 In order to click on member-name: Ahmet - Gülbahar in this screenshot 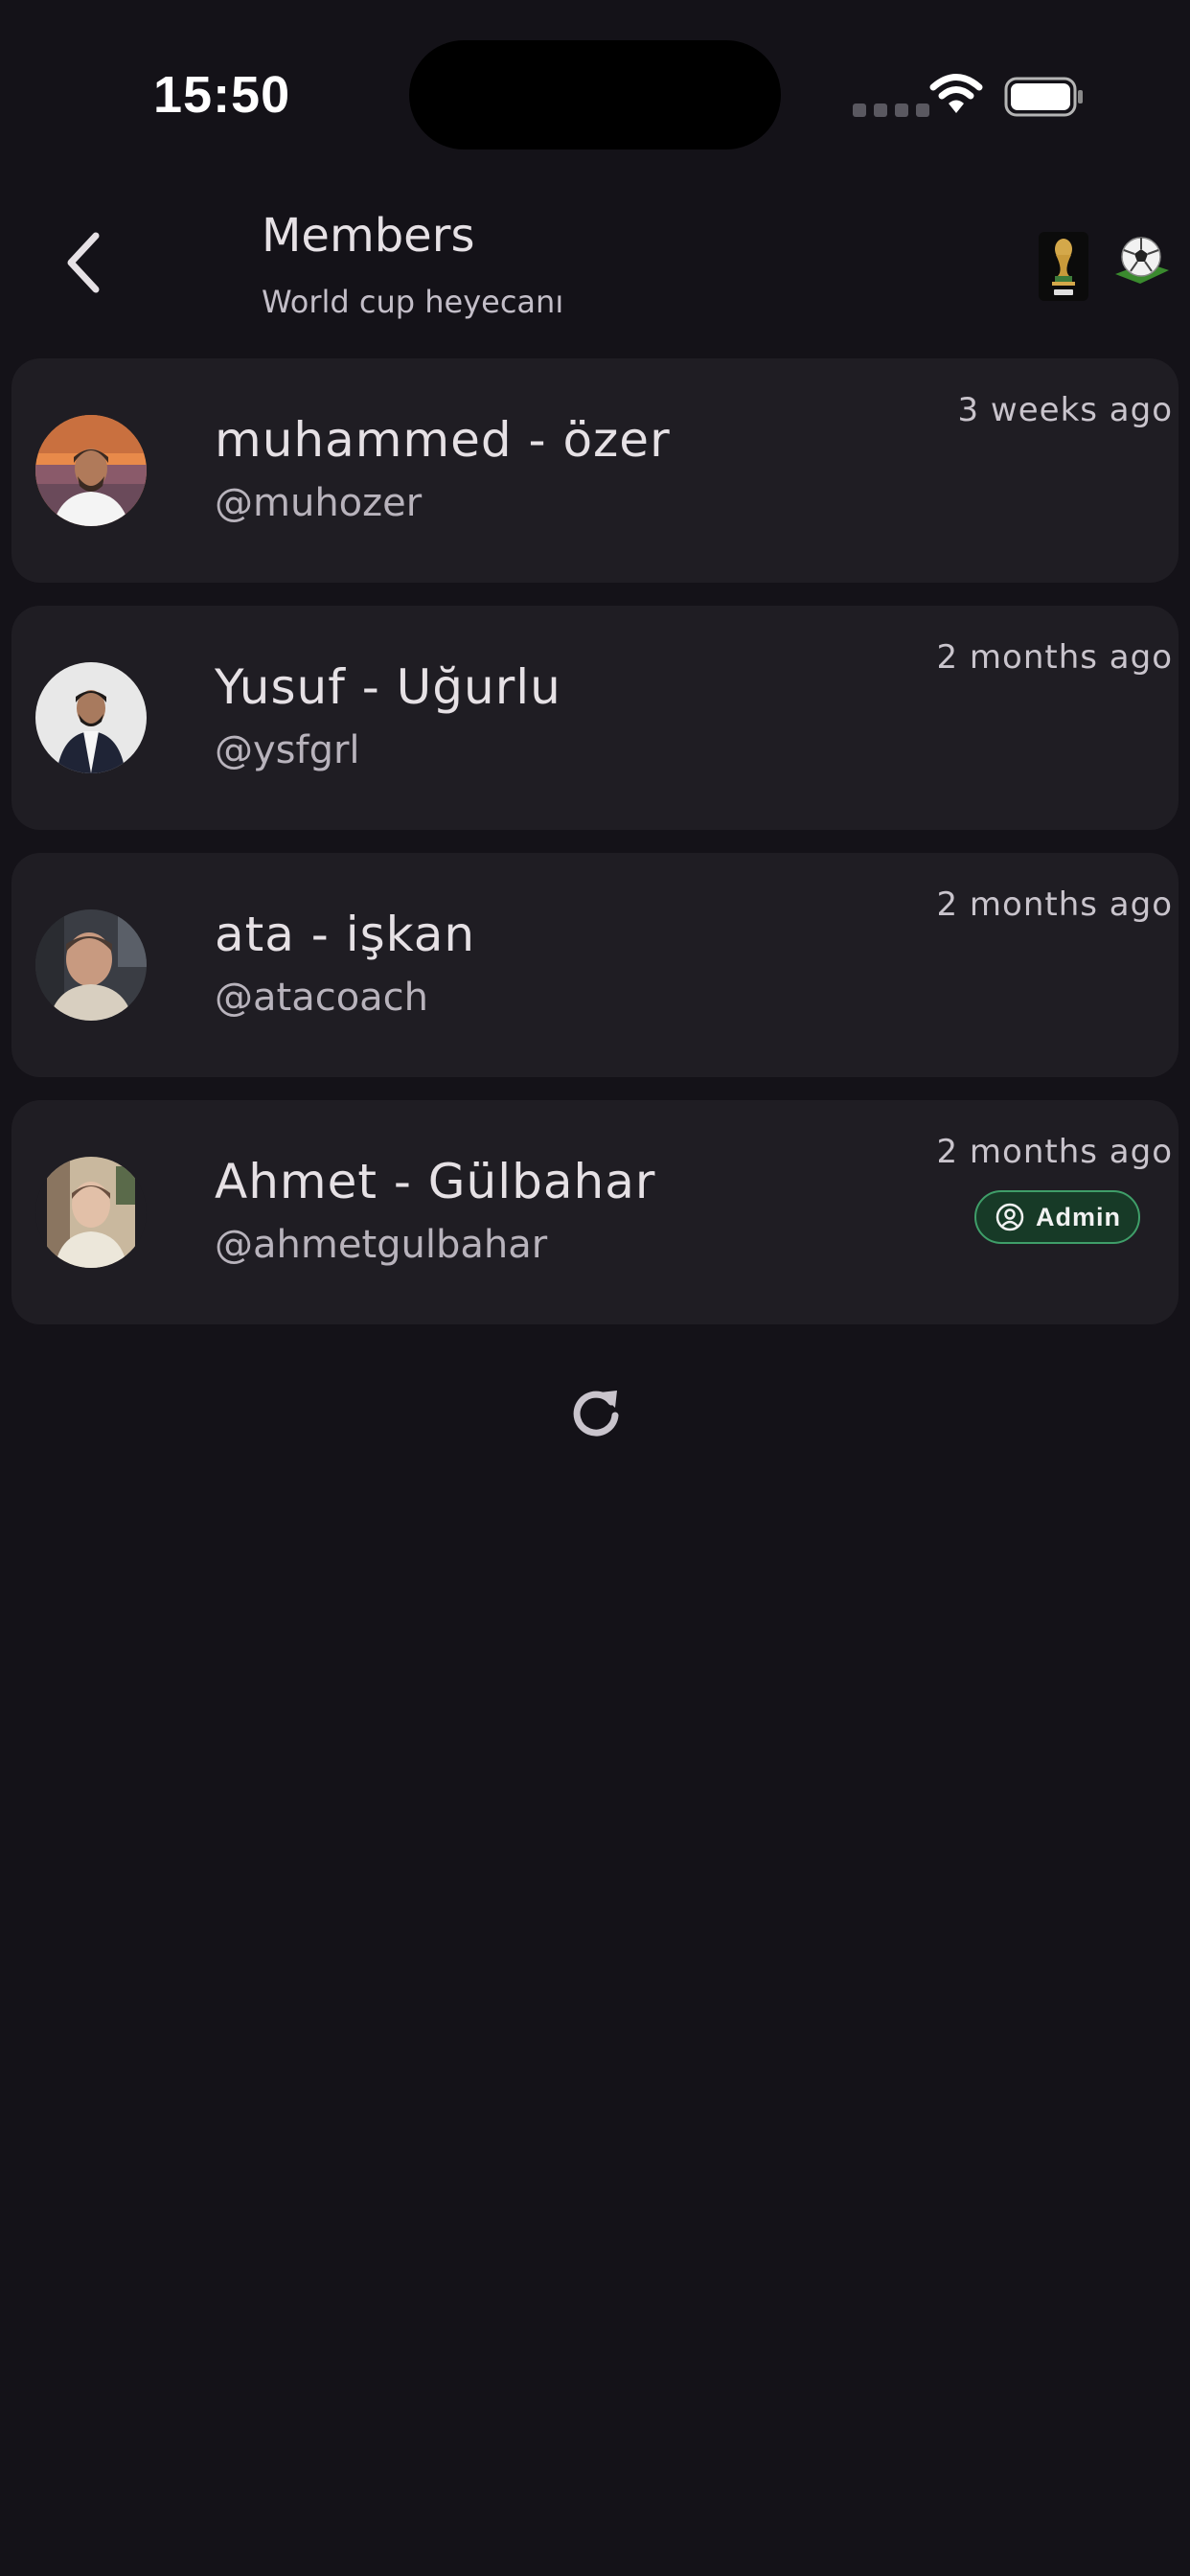, I will do `click(436, 1181)`.